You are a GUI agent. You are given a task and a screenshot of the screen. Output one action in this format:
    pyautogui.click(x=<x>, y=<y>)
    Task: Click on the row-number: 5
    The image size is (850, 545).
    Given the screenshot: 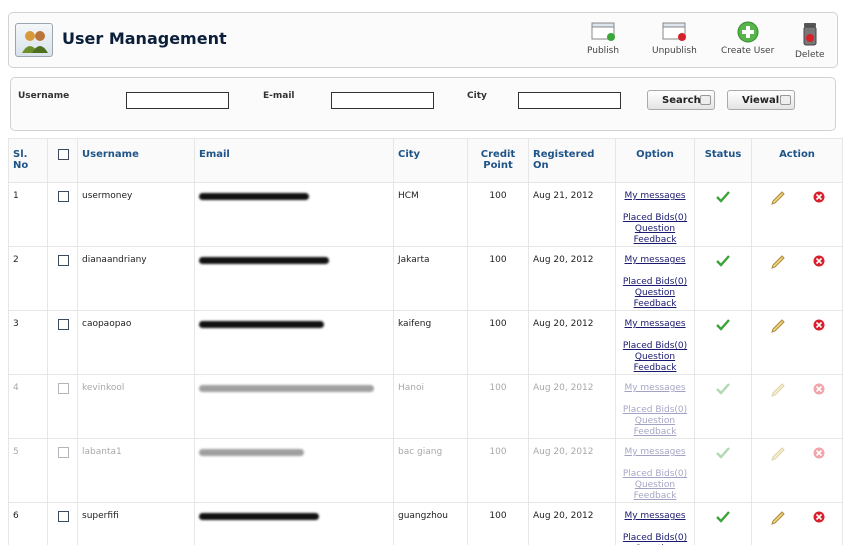 What is the action you would take?
    pyautogui.click(x=28, y=470)
    